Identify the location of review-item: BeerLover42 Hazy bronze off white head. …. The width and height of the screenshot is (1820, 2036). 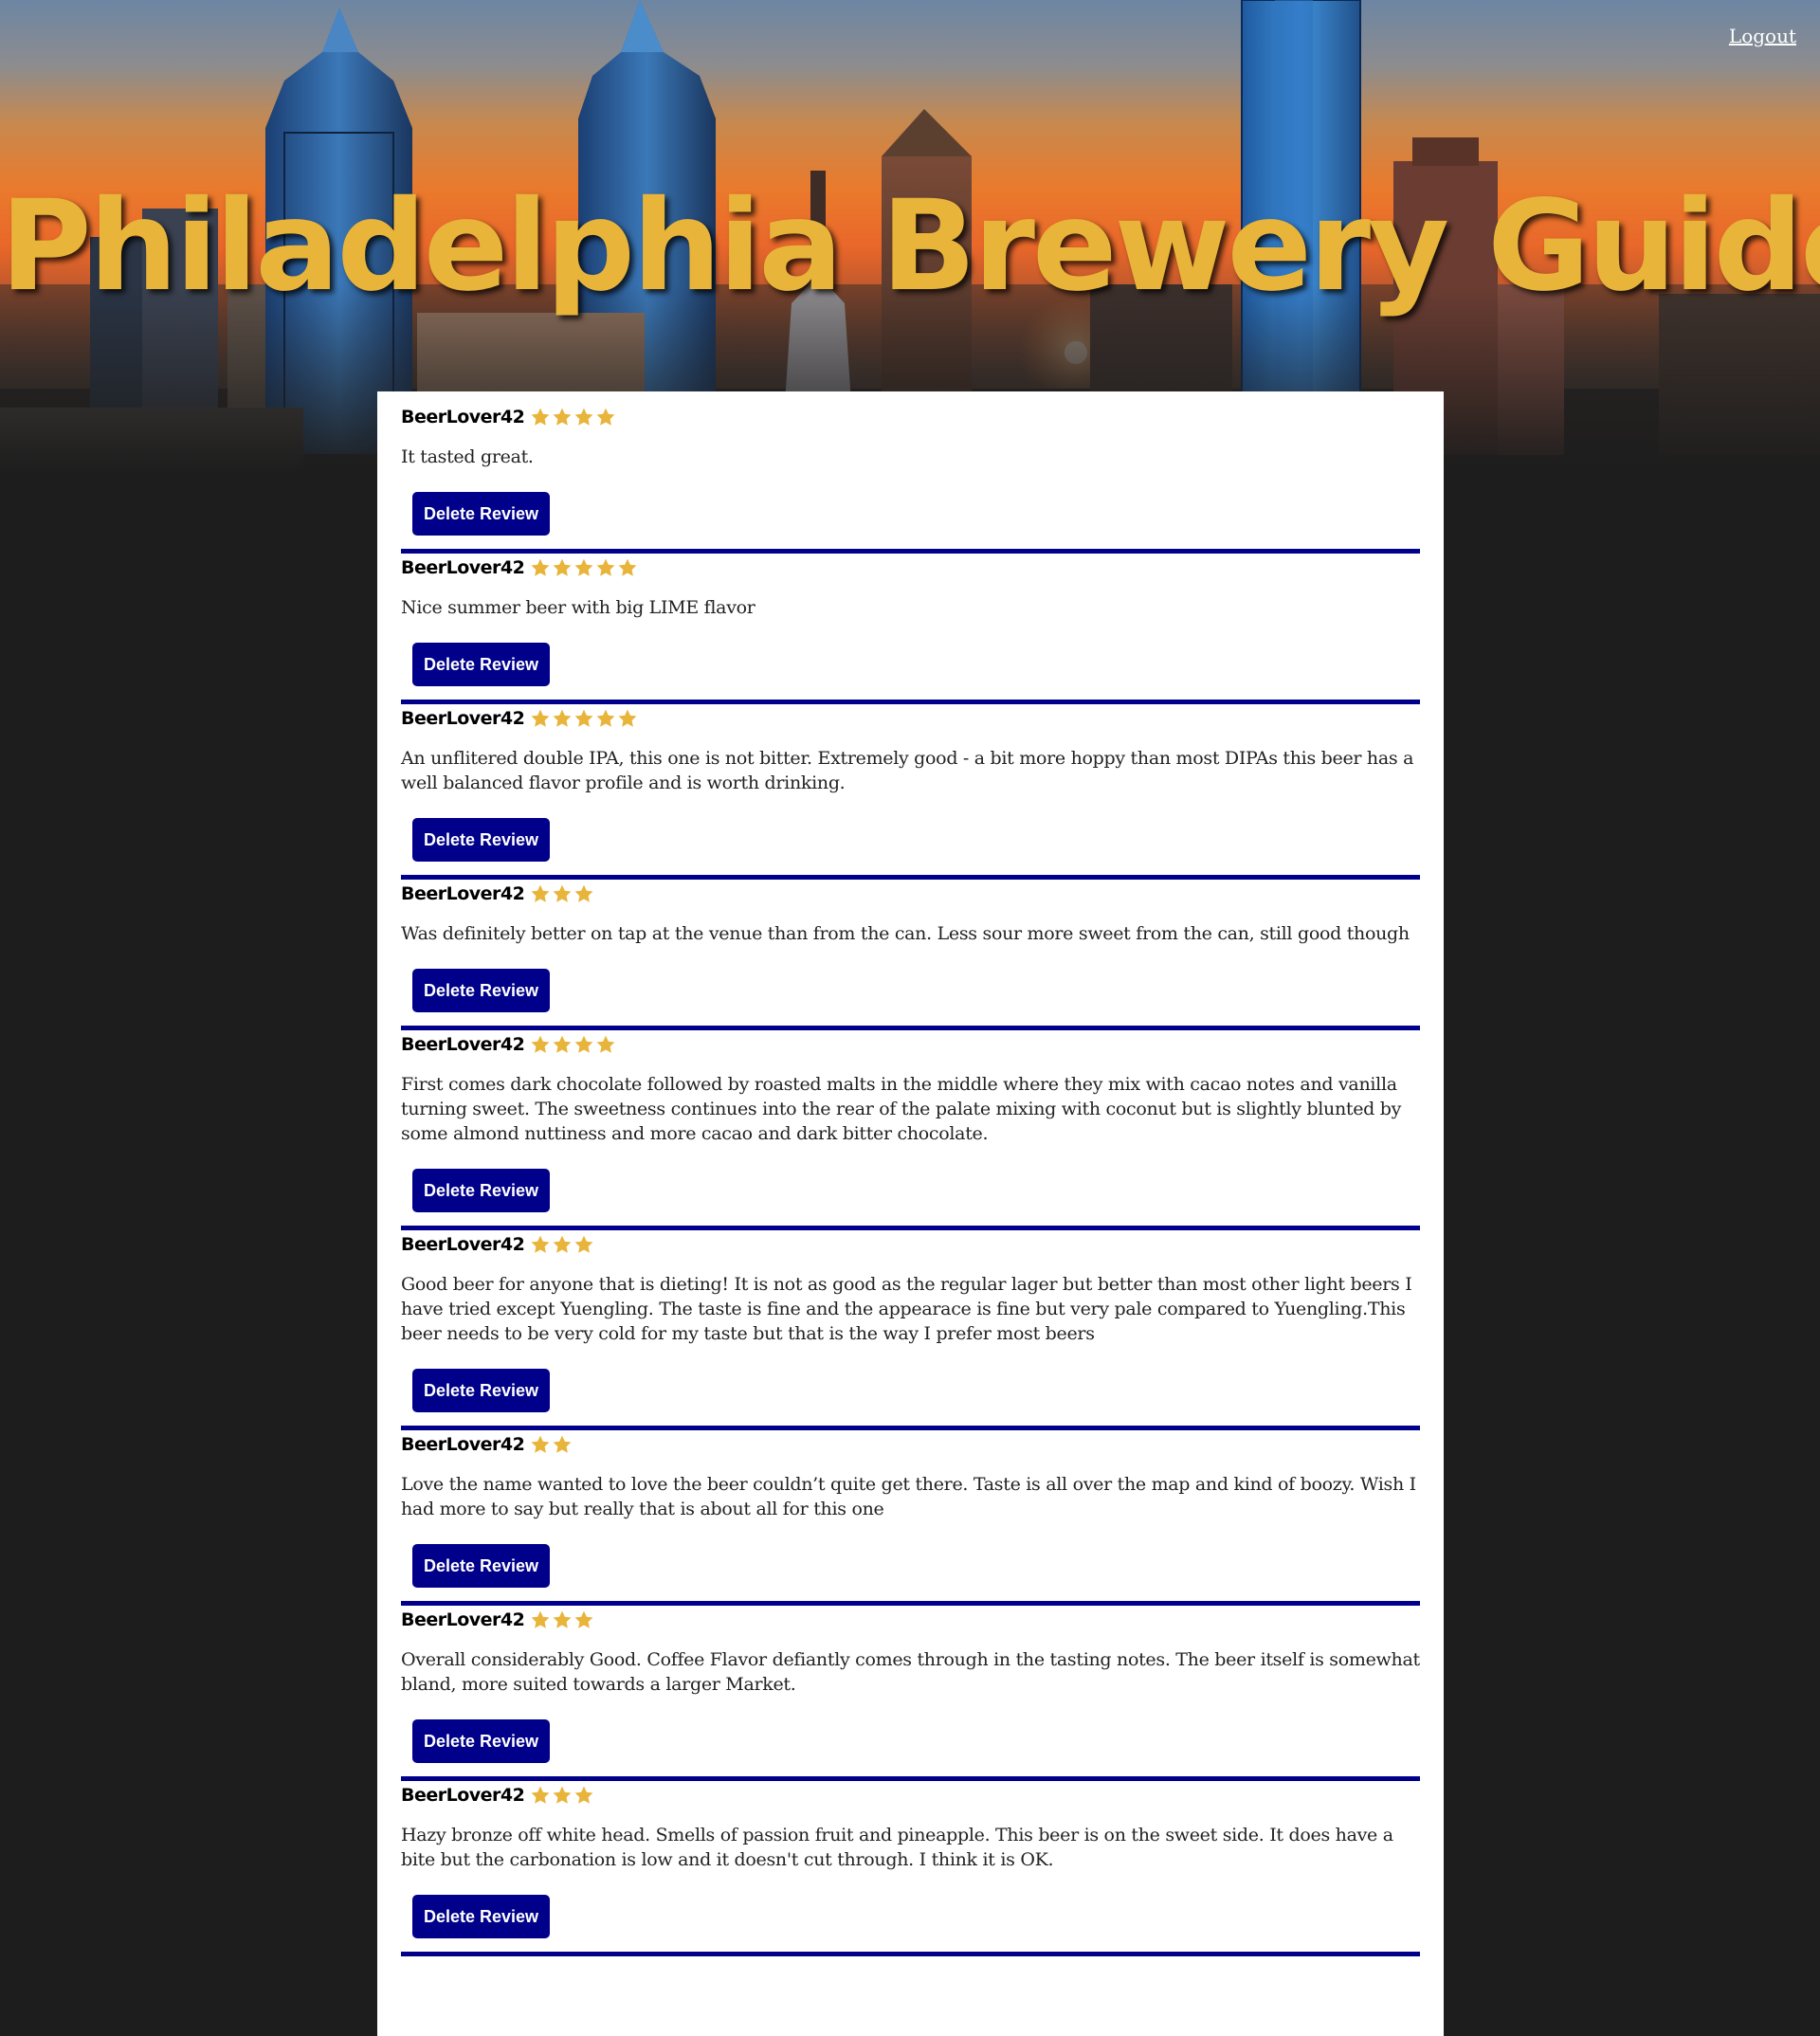
(910, 1869).